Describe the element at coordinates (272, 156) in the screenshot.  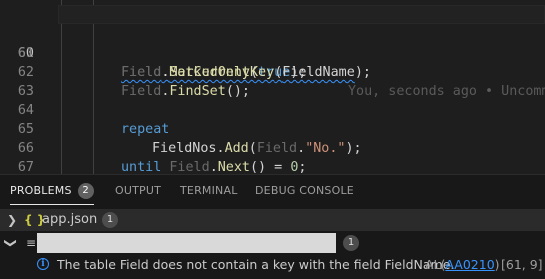
I see `code-line-67: 67 end;` at that location.